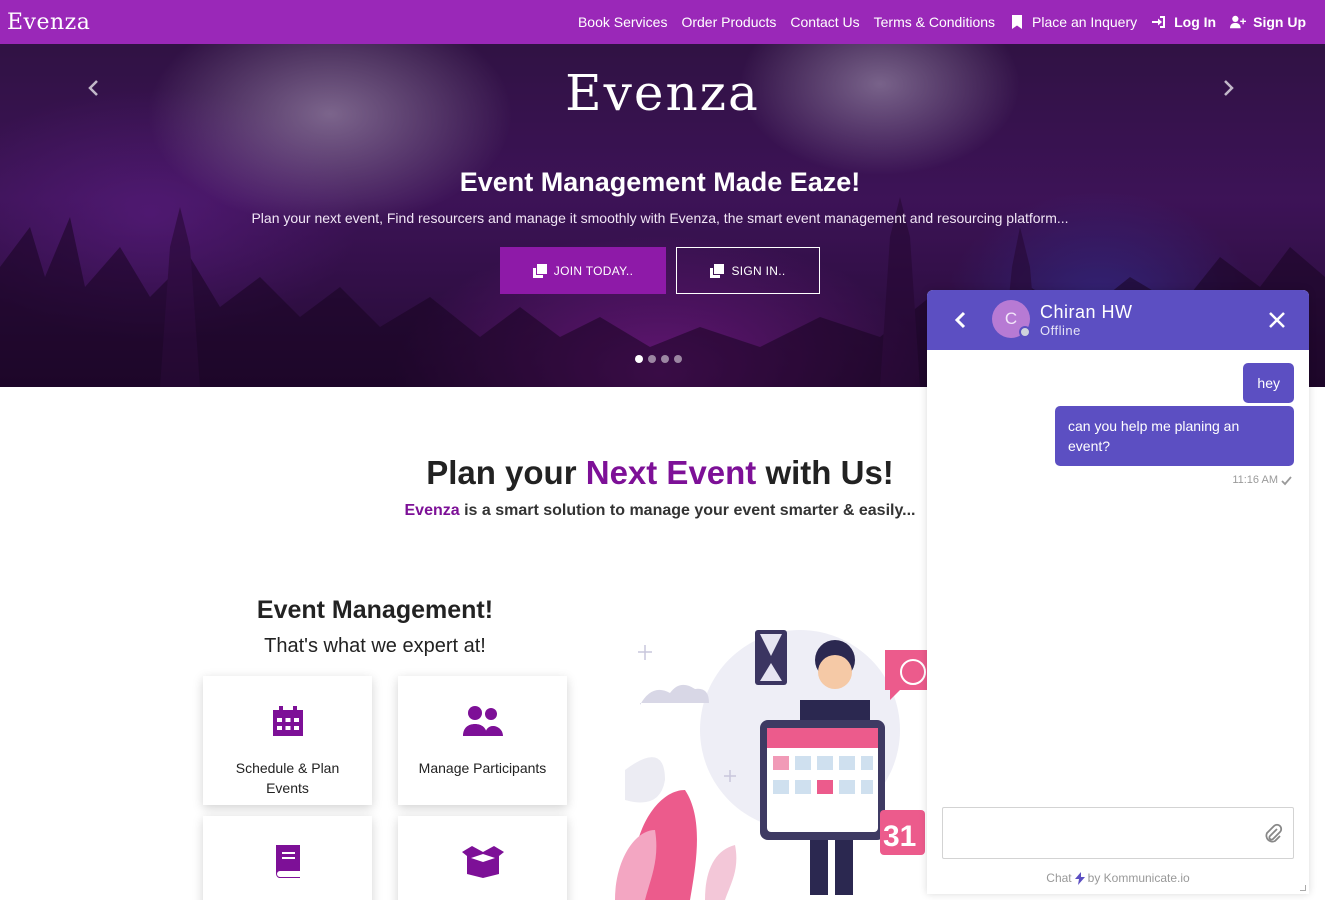  I want to click on nav-sign-up: Sign Up, so click(1268, 22).